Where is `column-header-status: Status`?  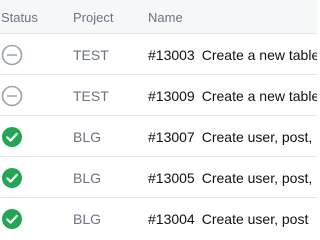 column-header-status: Status is located at coordinates (19, 17).